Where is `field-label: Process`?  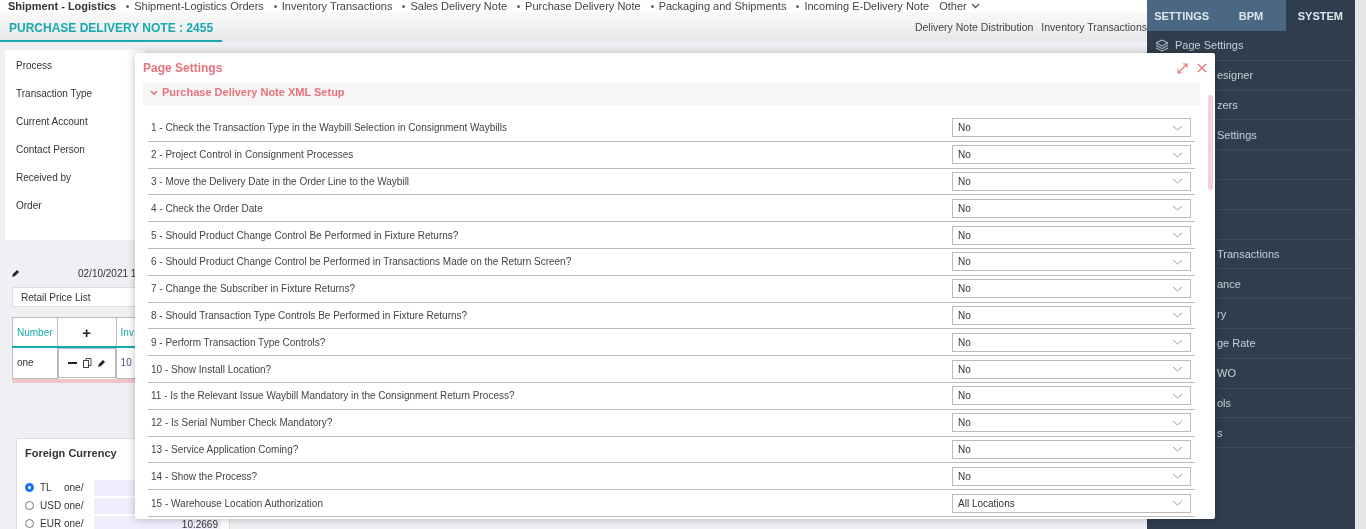
field-label: Process is located at coordinates (34, 66).